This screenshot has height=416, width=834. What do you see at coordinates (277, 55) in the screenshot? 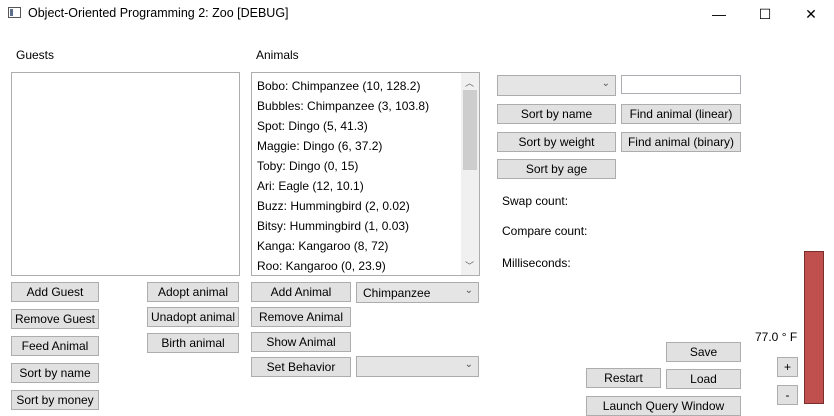
I see `animals-label: Animals` at bounding box center [277, 55].